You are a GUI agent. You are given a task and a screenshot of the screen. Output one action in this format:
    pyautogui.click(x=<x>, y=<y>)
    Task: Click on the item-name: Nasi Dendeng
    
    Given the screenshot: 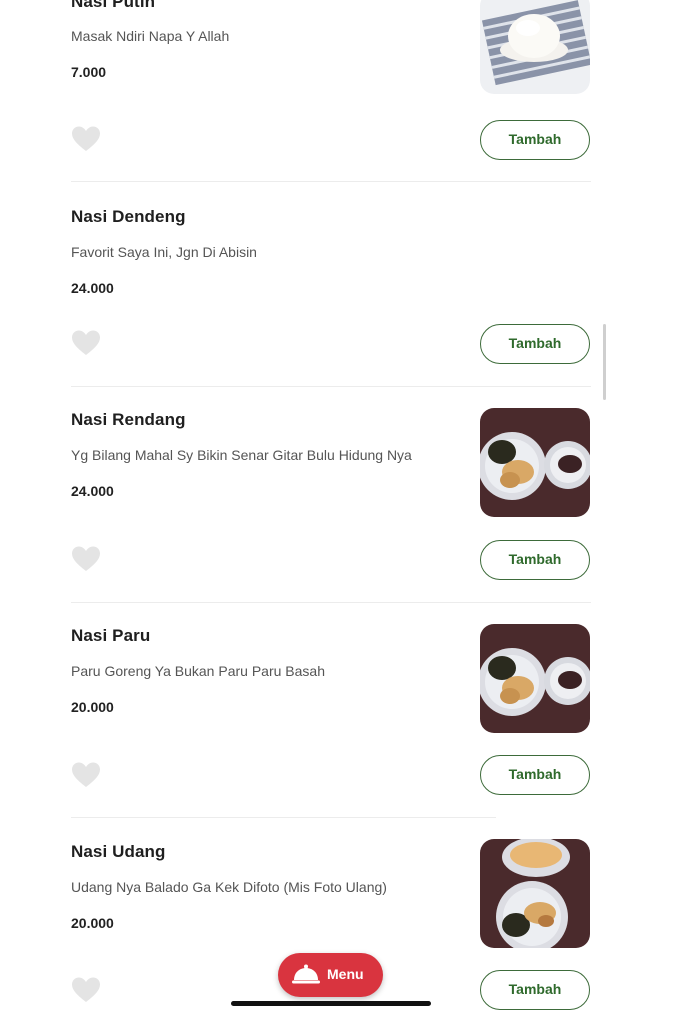 What is the action you would take?
    pyautogui.click(x=128, y=216)
    